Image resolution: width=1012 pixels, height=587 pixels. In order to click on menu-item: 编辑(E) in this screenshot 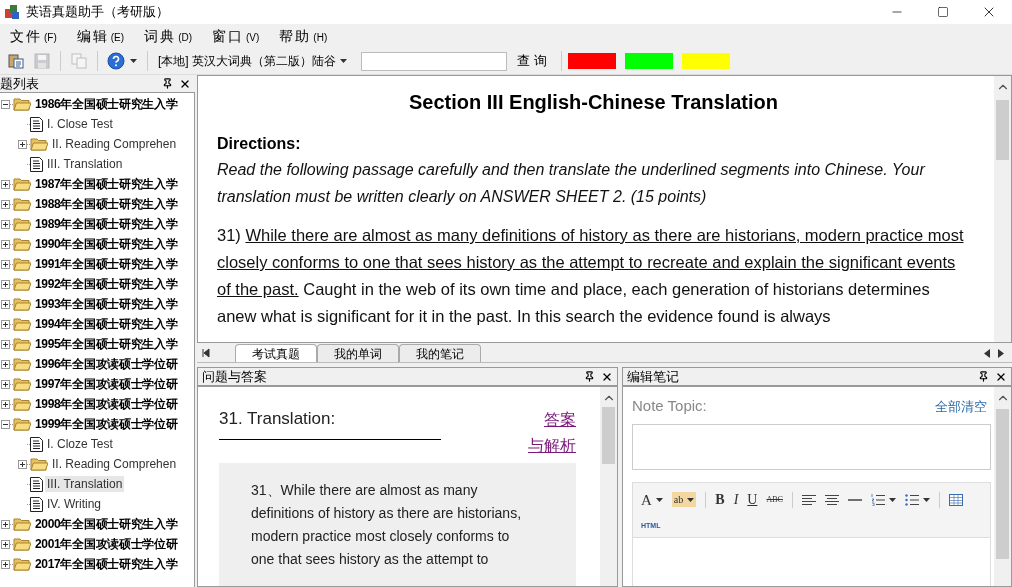, I will do `click(100, 36)`.